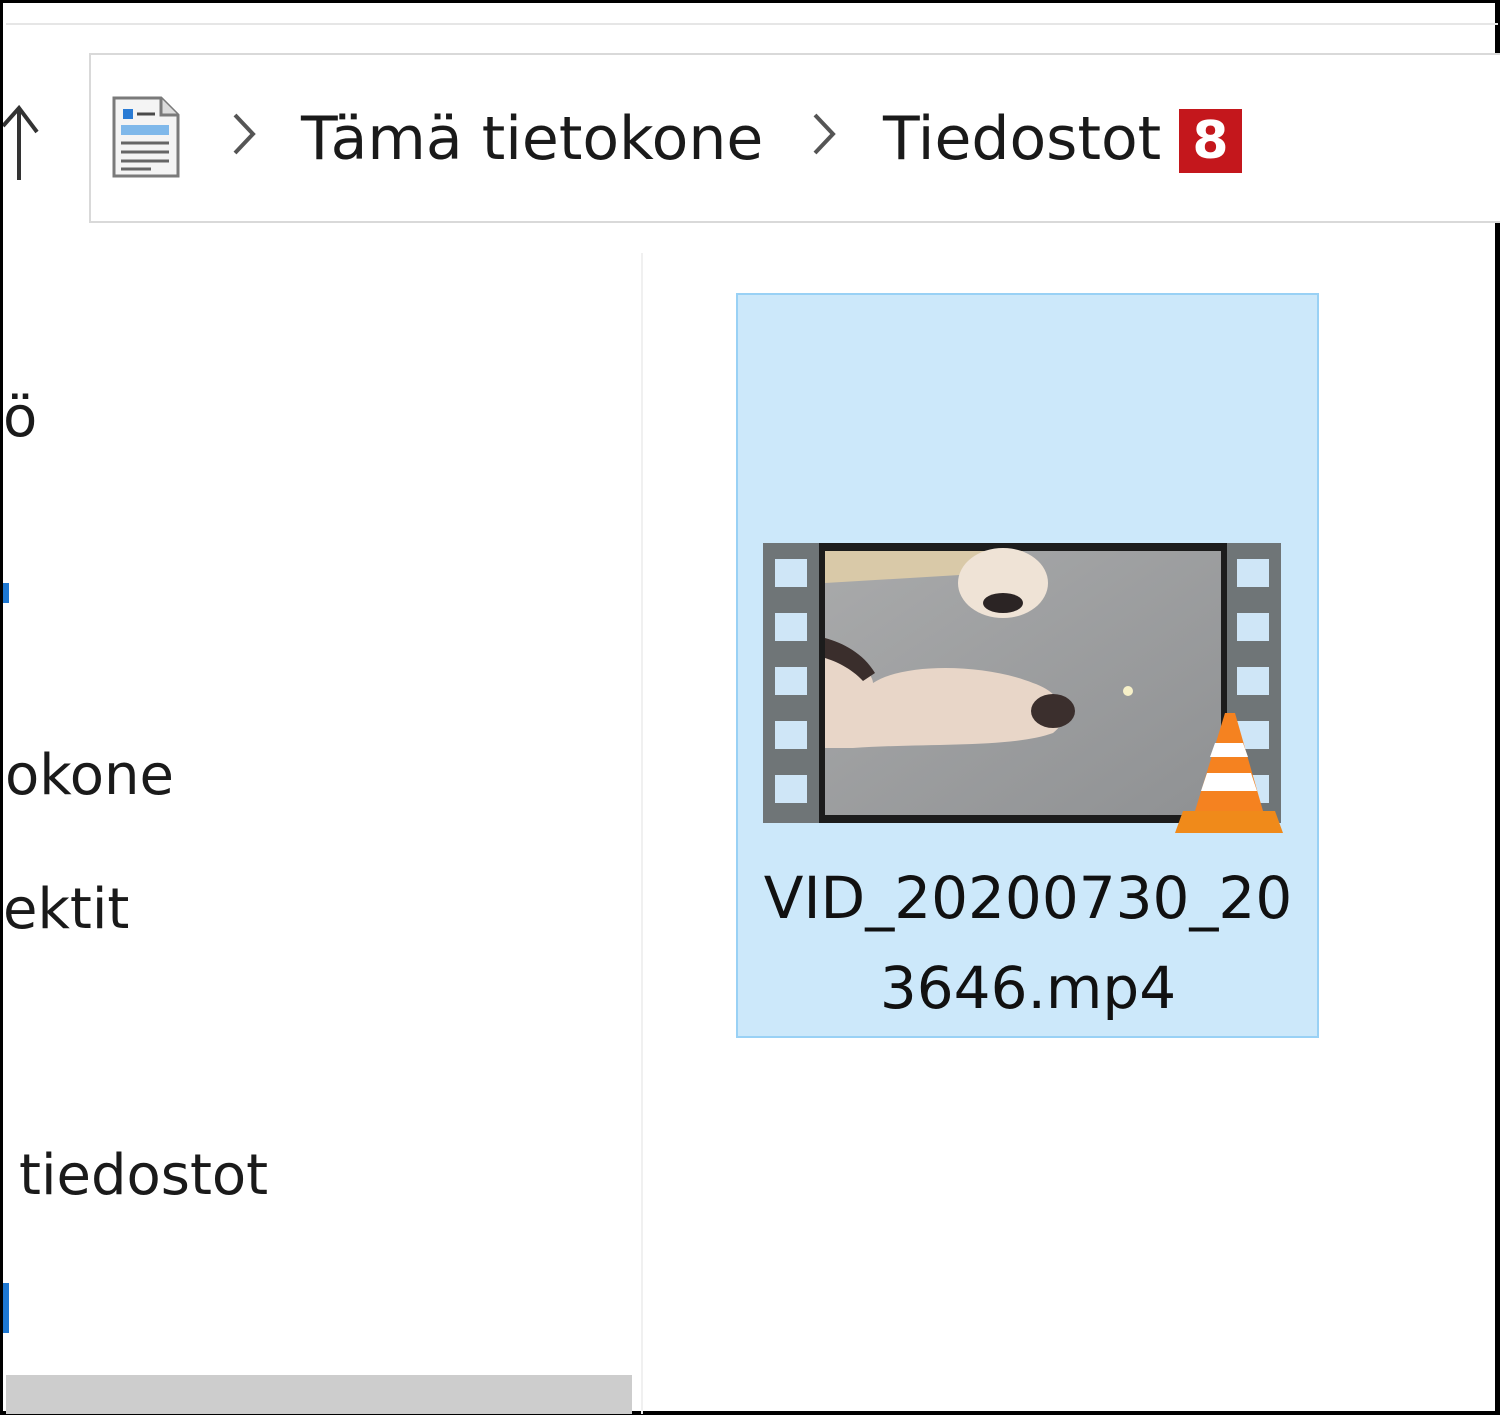 The width and height of the screenshot is (1500, 1415). I want to click on nav-item-files: tiedostot, so click(143, 1176).